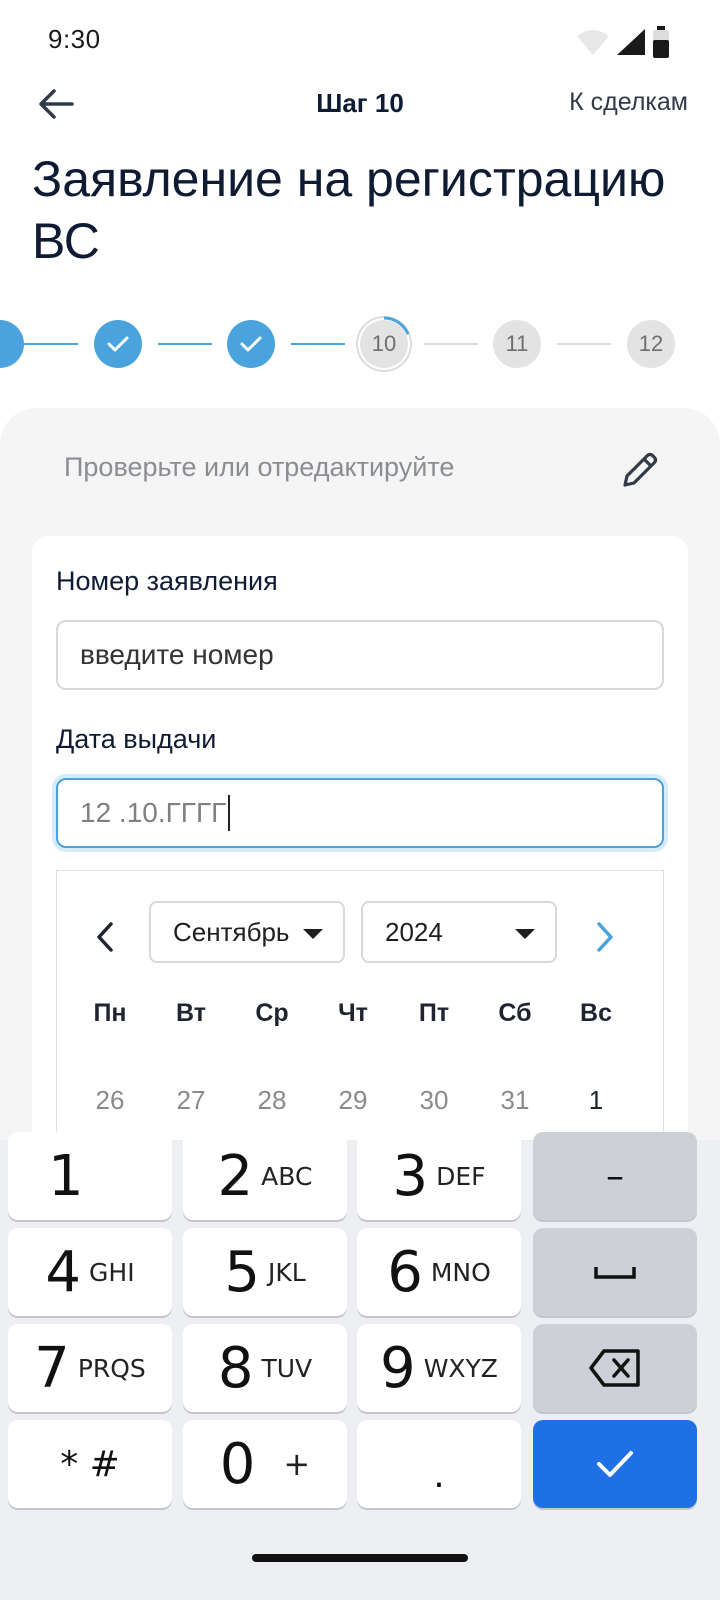 This screenshot has height=1600, width=720. What do you see at coordinates (272, 1100) in the screenshot?
I see `calendar-day: 28` at bounding box center [272, 1100].